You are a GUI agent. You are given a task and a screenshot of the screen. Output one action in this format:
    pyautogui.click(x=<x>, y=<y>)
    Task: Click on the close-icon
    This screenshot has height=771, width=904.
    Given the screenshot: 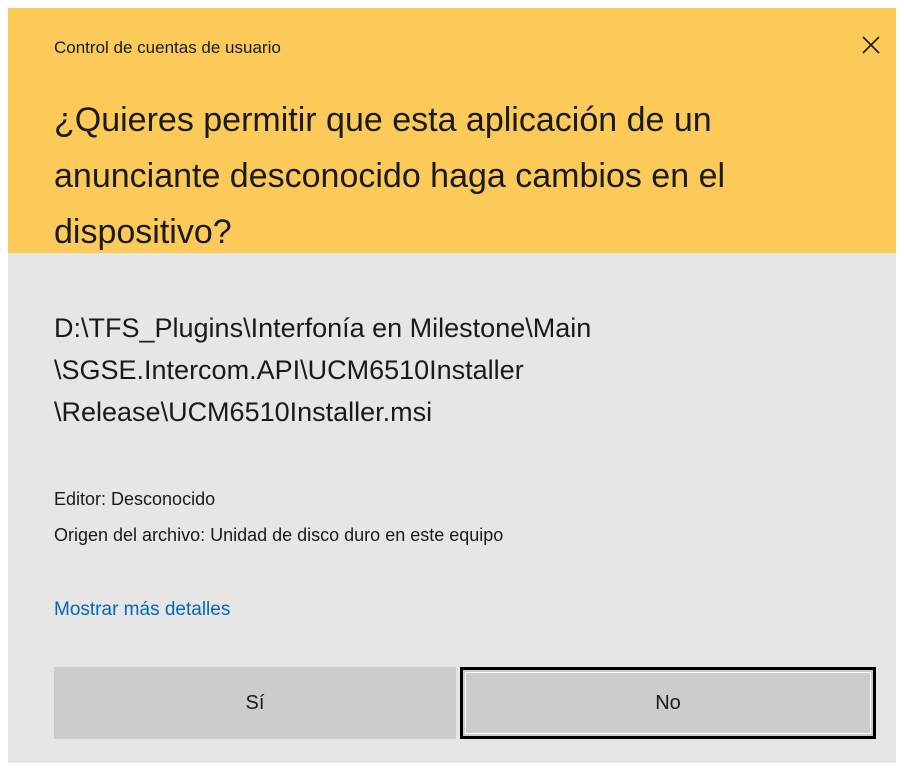 What is the action you would take?
    pyautogui.click(x=871, y=45)
    